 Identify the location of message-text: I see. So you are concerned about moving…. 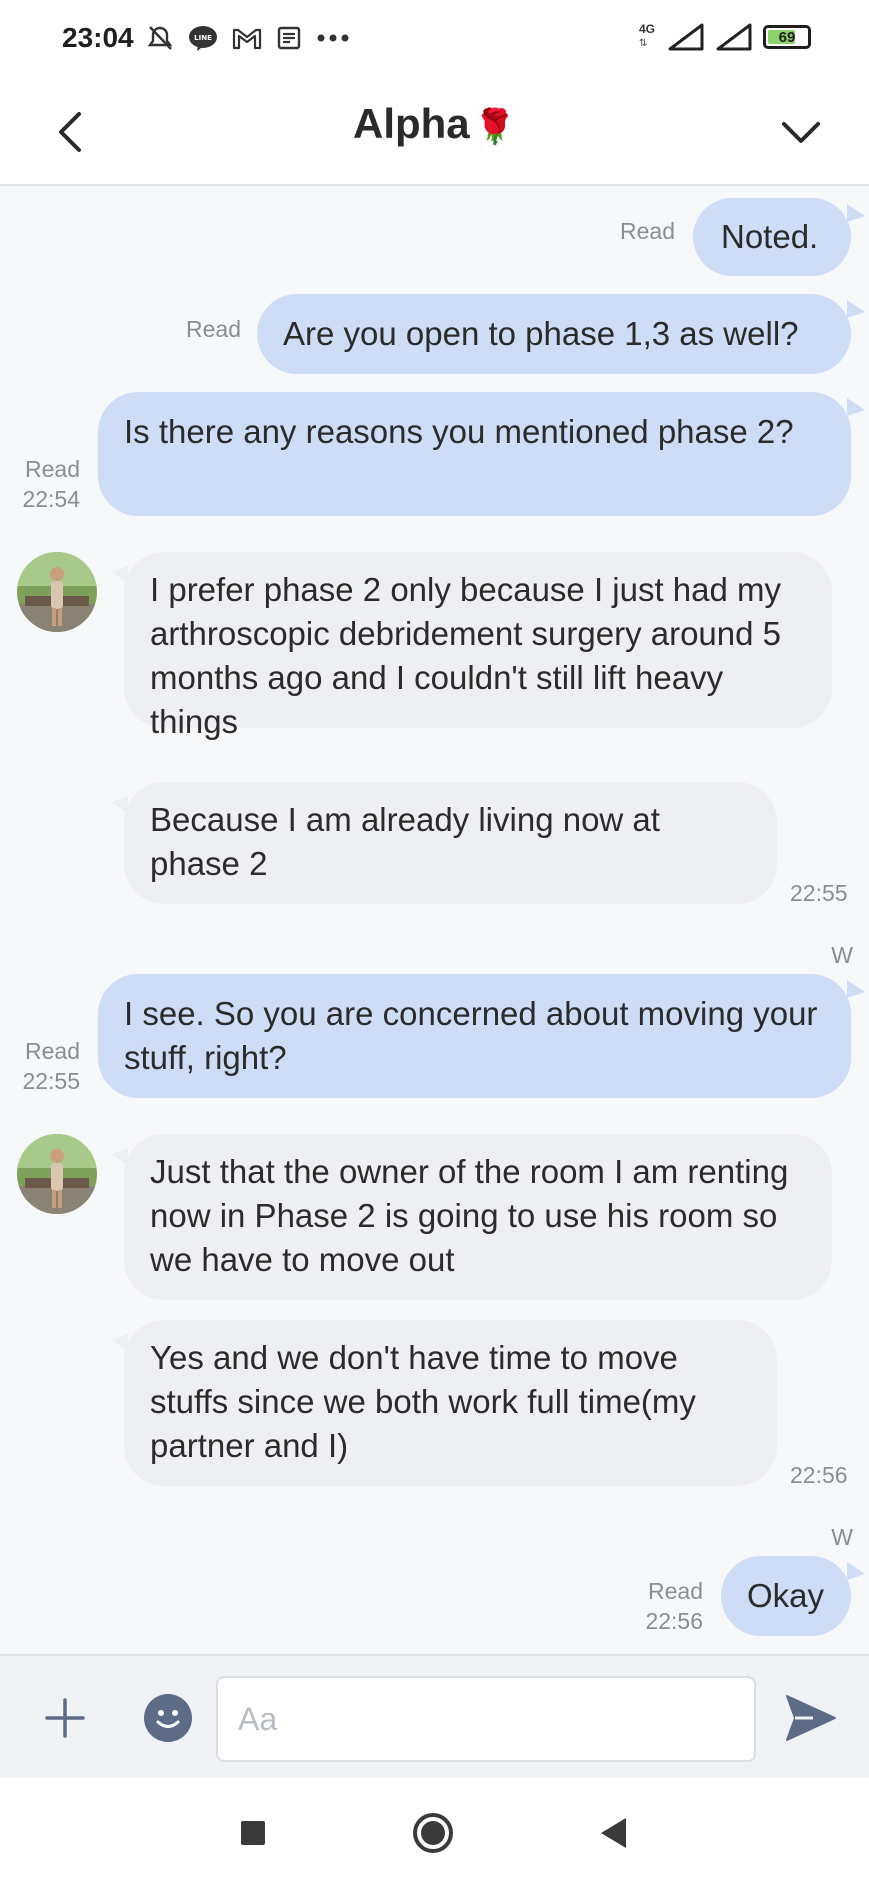
(471, 1035).